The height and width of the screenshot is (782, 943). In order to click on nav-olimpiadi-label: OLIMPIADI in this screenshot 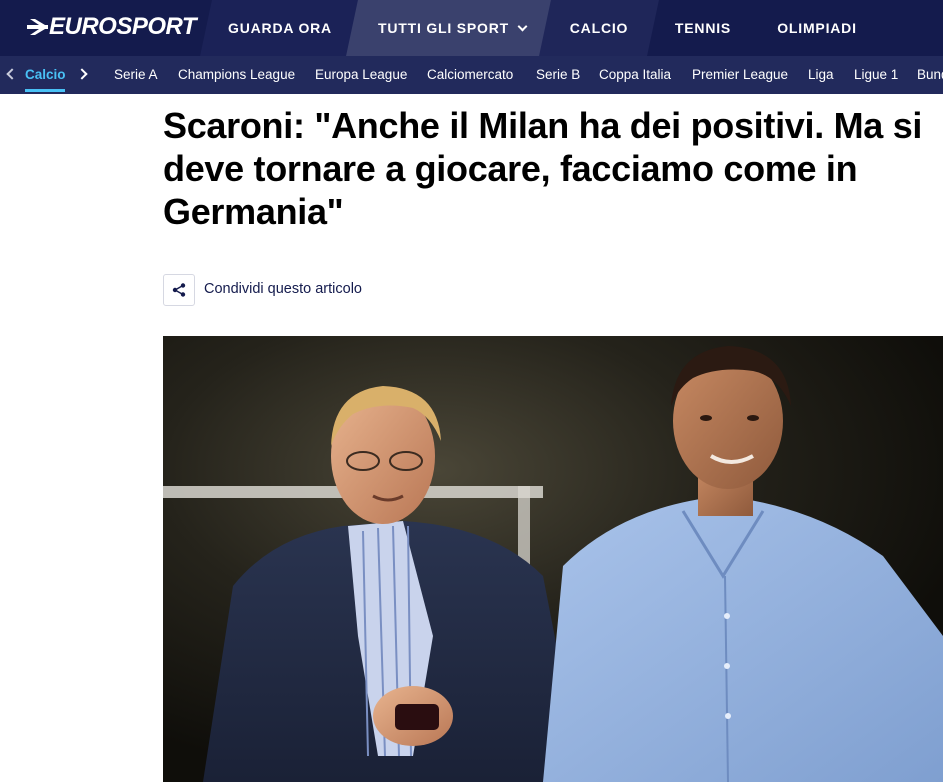, I will do `click(817, 28)`.